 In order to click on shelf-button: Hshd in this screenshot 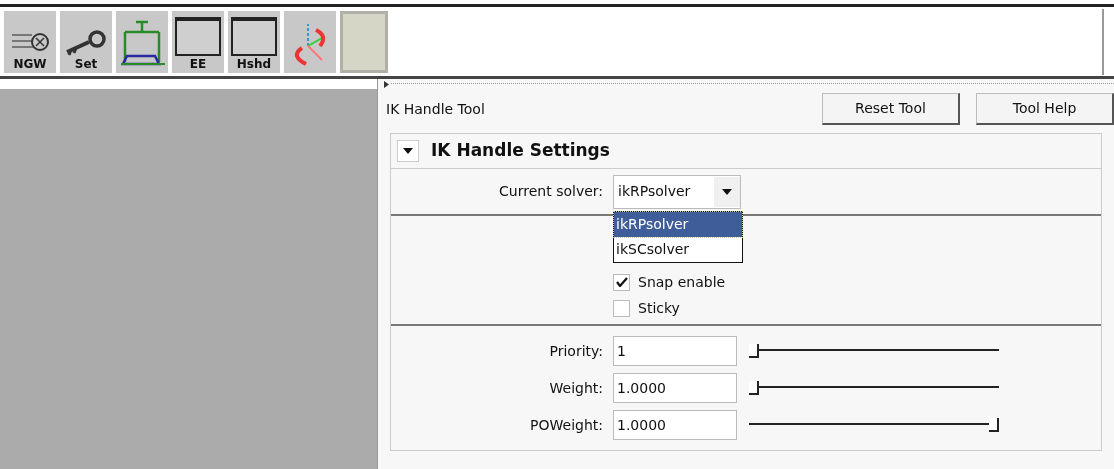, I will do `click(254, 41)`.